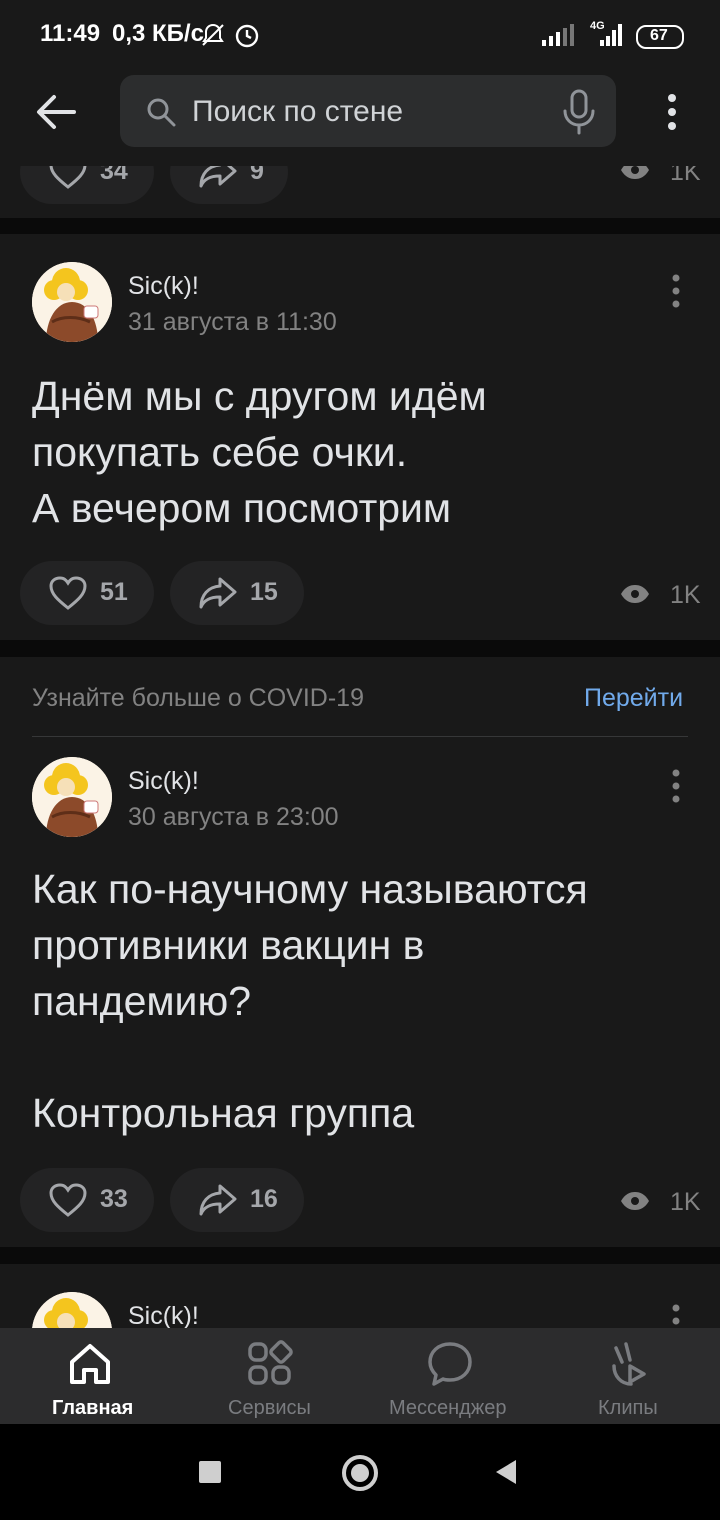 This screenshot has width=720, height=1520. I want to click on microphone-icon, so click(579, 112).